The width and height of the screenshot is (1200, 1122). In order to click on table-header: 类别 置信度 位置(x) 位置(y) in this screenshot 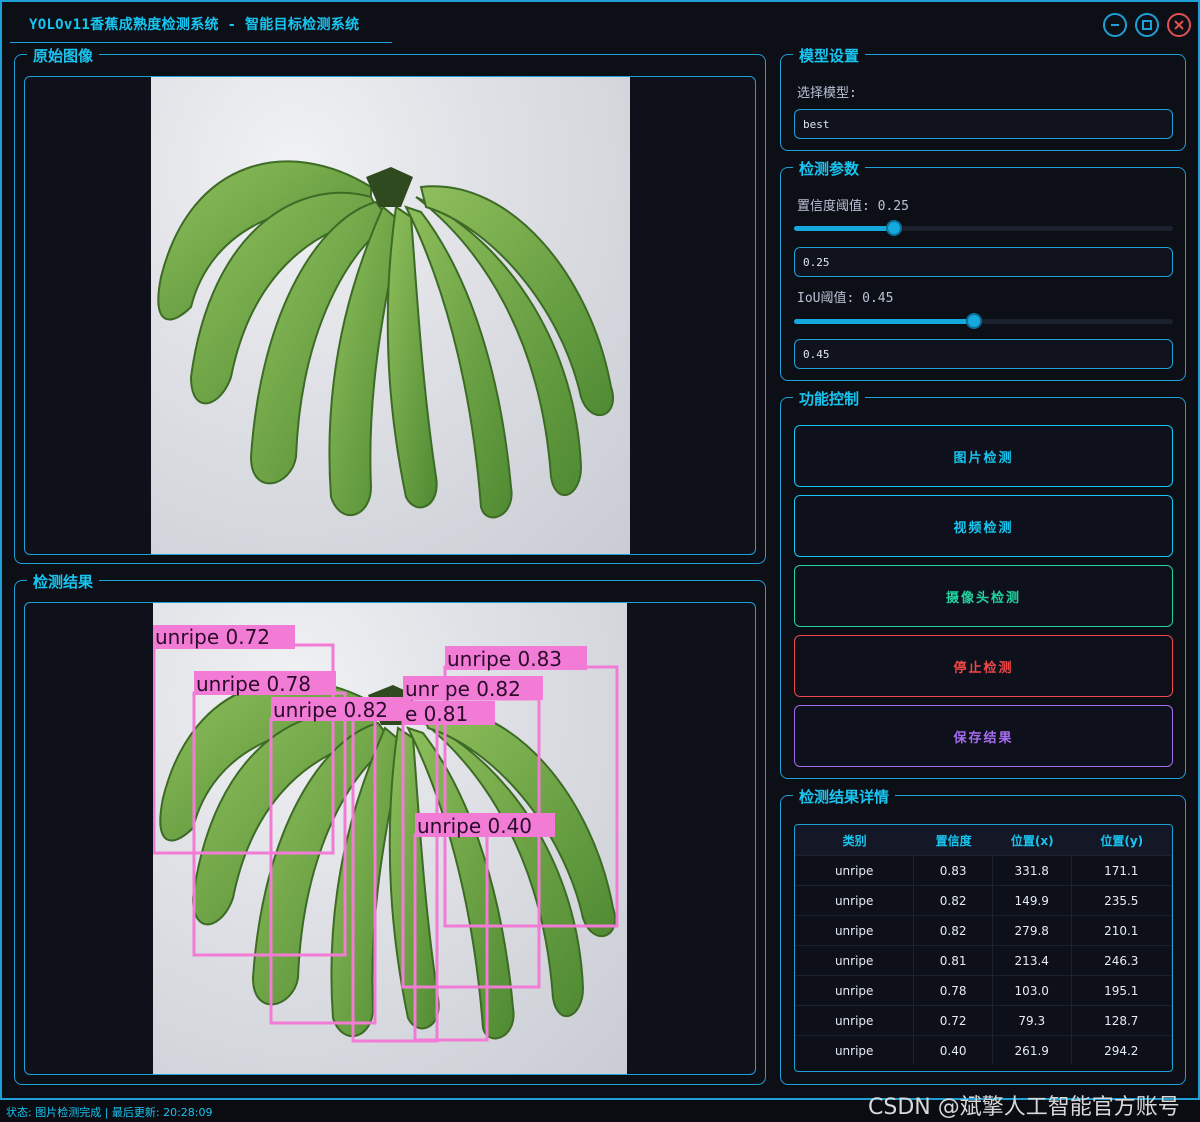, I will do `click(983, 840)`.